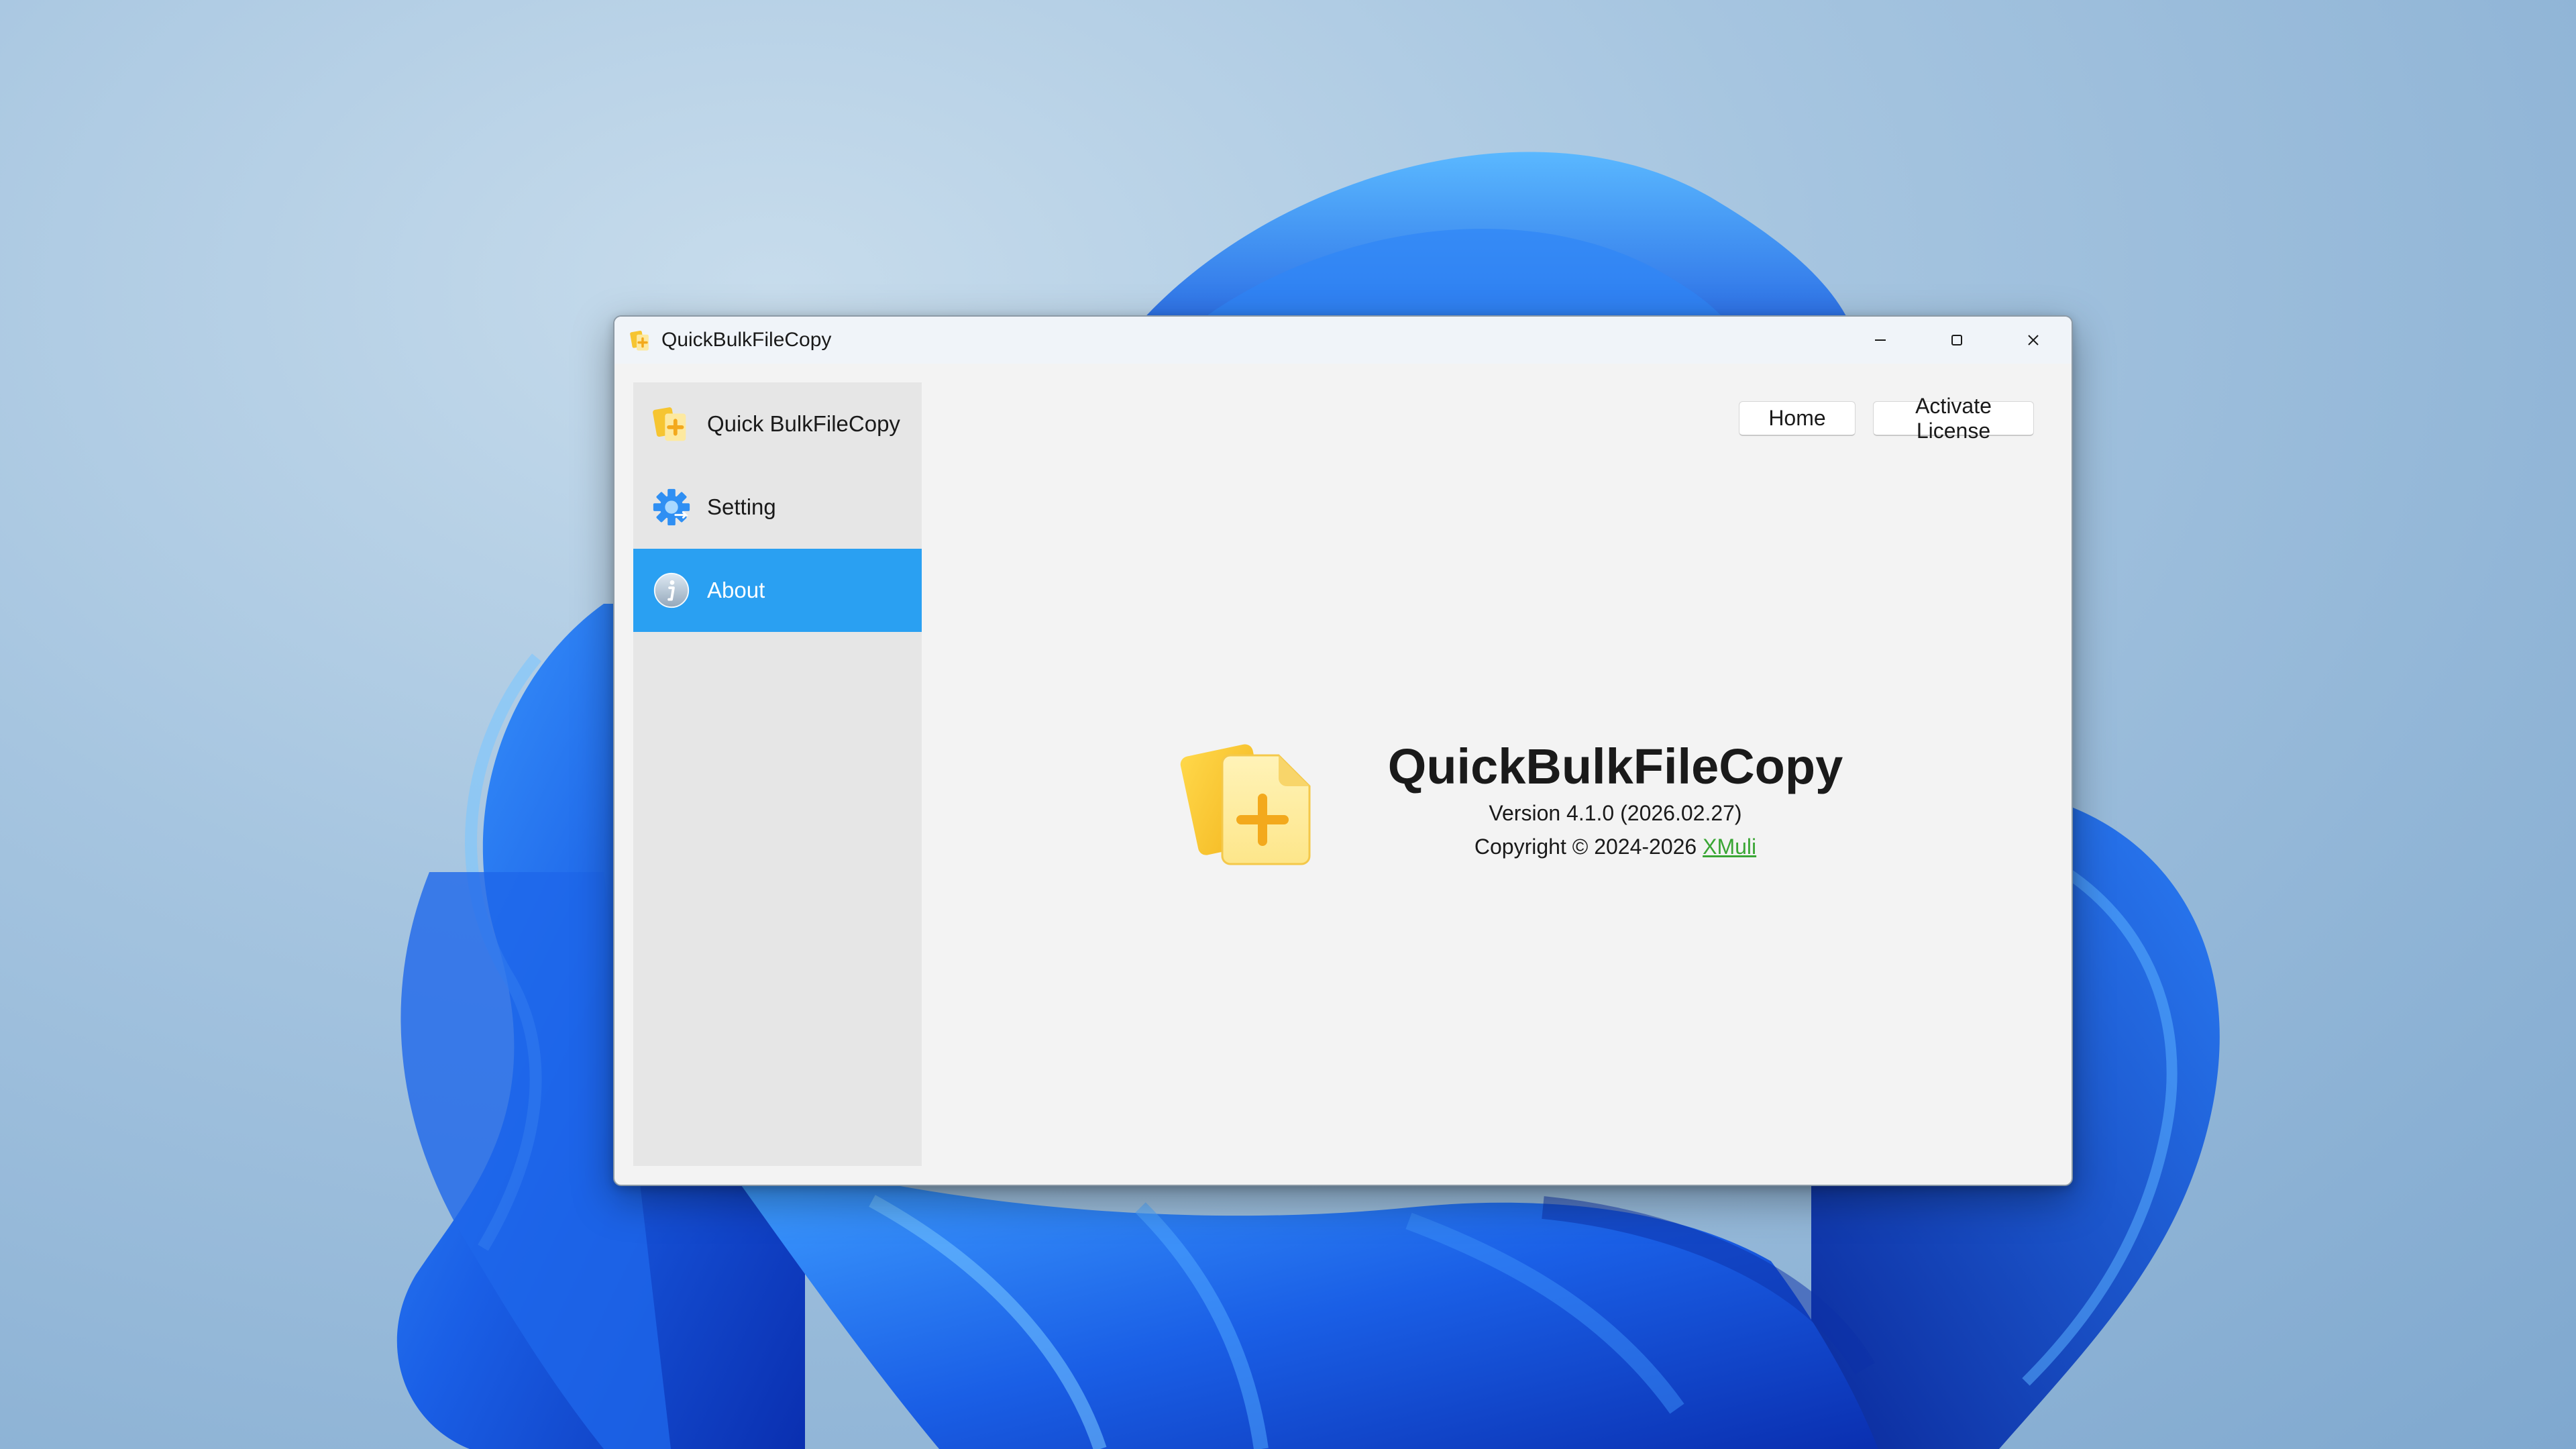  I want to click on minimize-button, so click(1880, 340).